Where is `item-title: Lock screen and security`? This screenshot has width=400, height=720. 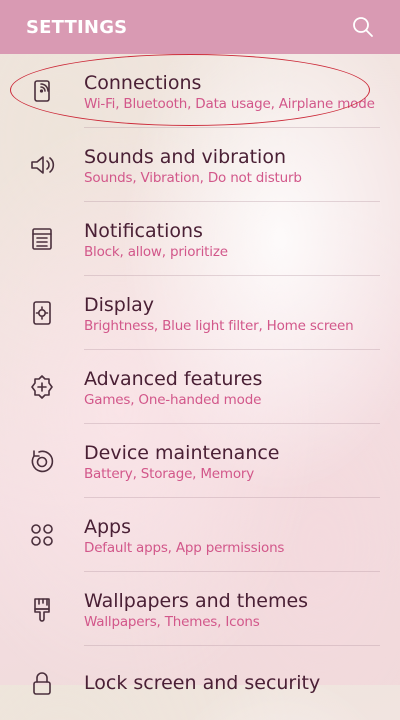
item-title: Lock screen and security is located at coordinates (202, 683).